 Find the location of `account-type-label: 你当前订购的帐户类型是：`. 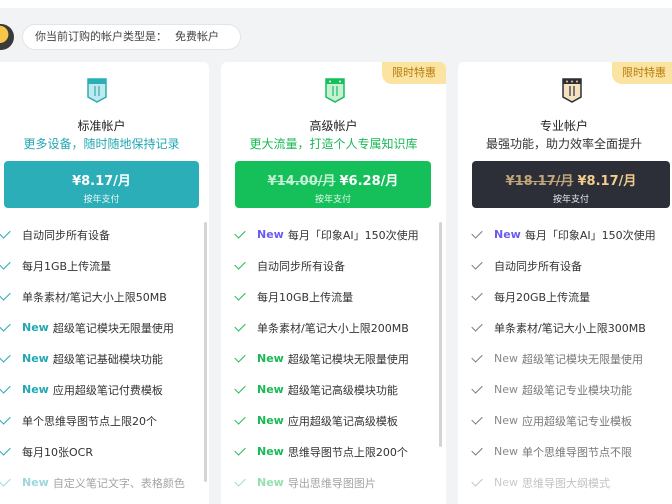

account-type-label: 你当前订购的帐户类型是： is located at coordinates (101, 36).